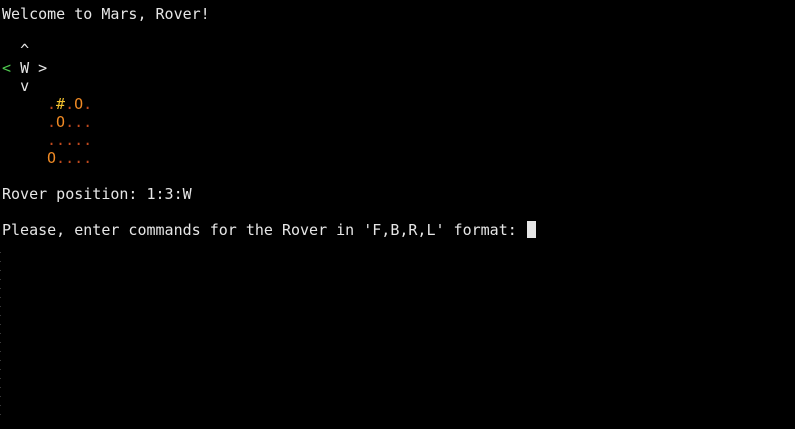  What do you see at coordinates (97, 194) in the screenshot?
I see `rover-position: Rover position: 1:3:W` at bounding box center [97, 194].